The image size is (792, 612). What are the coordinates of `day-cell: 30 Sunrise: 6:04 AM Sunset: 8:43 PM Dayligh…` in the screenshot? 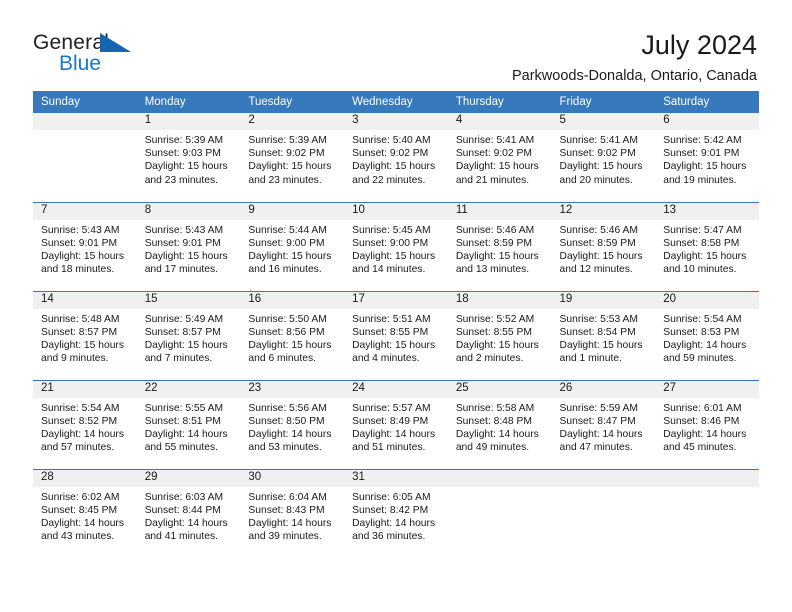 It's located at (292, 513).